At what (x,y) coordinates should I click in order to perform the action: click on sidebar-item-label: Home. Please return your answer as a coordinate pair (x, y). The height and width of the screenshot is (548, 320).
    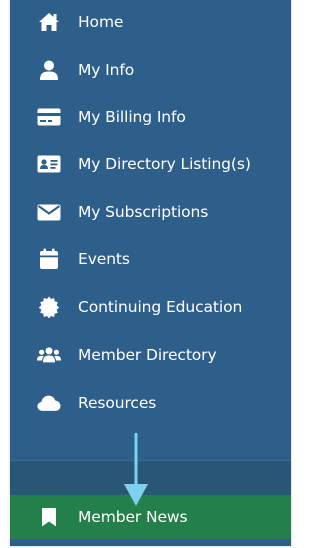
    Looking at the image, I should click on (101, 22).